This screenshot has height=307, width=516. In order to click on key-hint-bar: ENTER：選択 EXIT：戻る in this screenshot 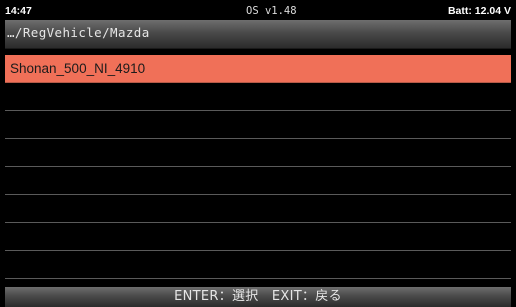, I will do `click(258, 297)`.